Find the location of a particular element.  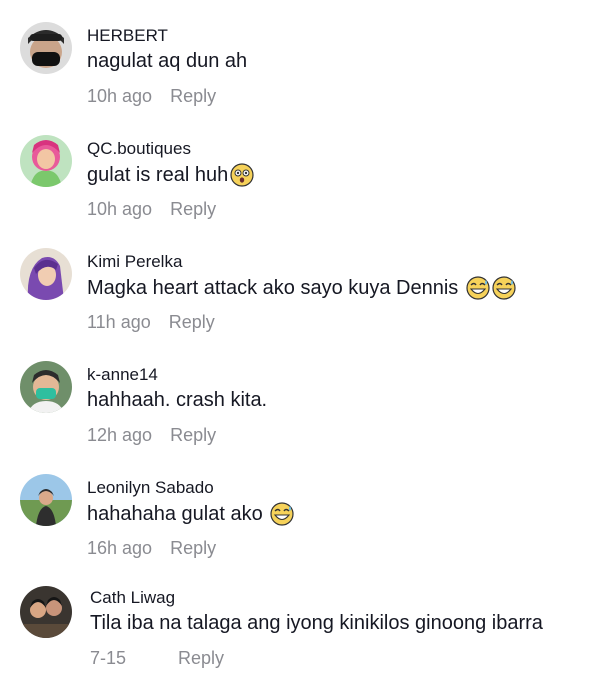

comment-text-content: nagulat aq dun ah is located at coordinates (167, 61).